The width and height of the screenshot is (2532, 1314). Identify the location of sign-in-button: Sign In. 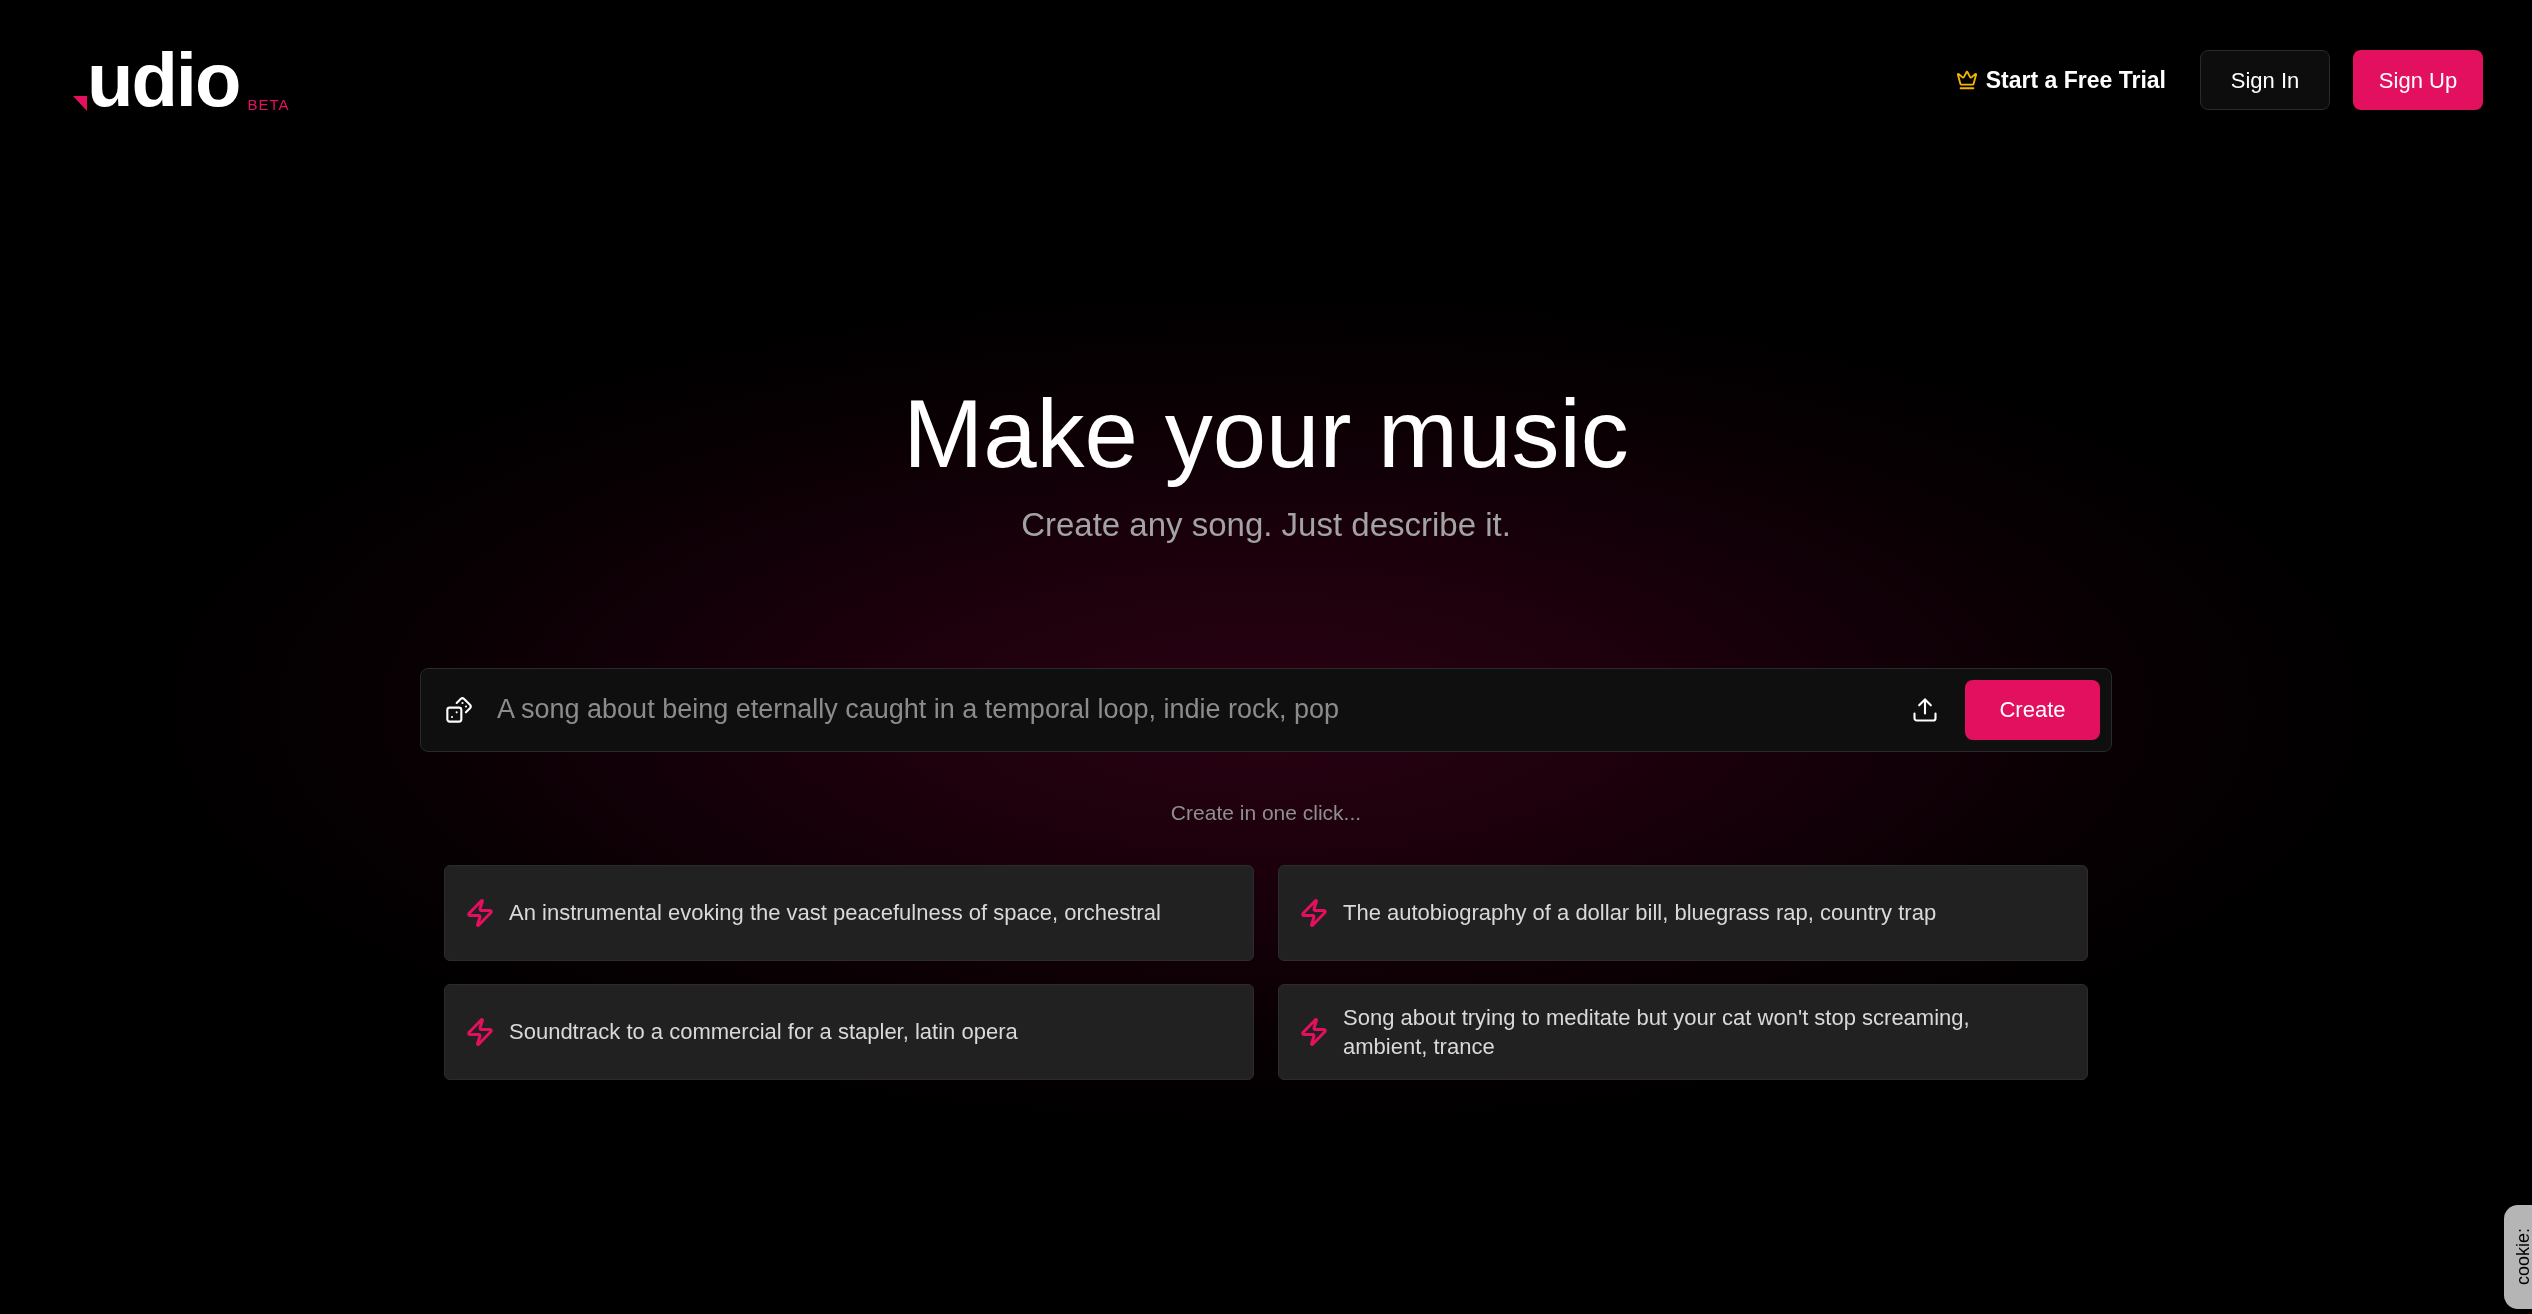
(2265, 80).